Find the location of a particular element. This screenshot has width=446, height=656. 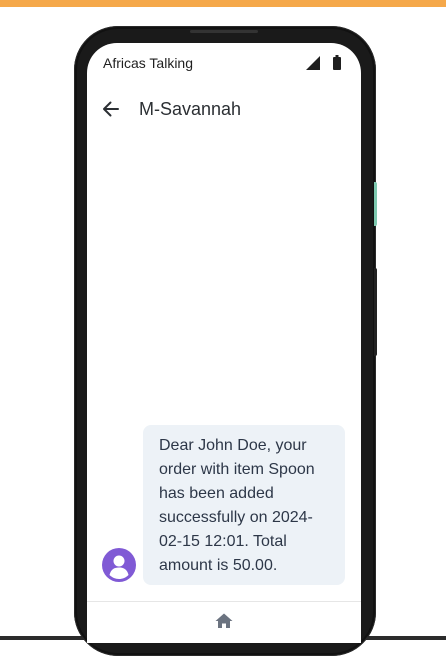

conversation-title: M-Savannah is located at coordinates (190, 109).